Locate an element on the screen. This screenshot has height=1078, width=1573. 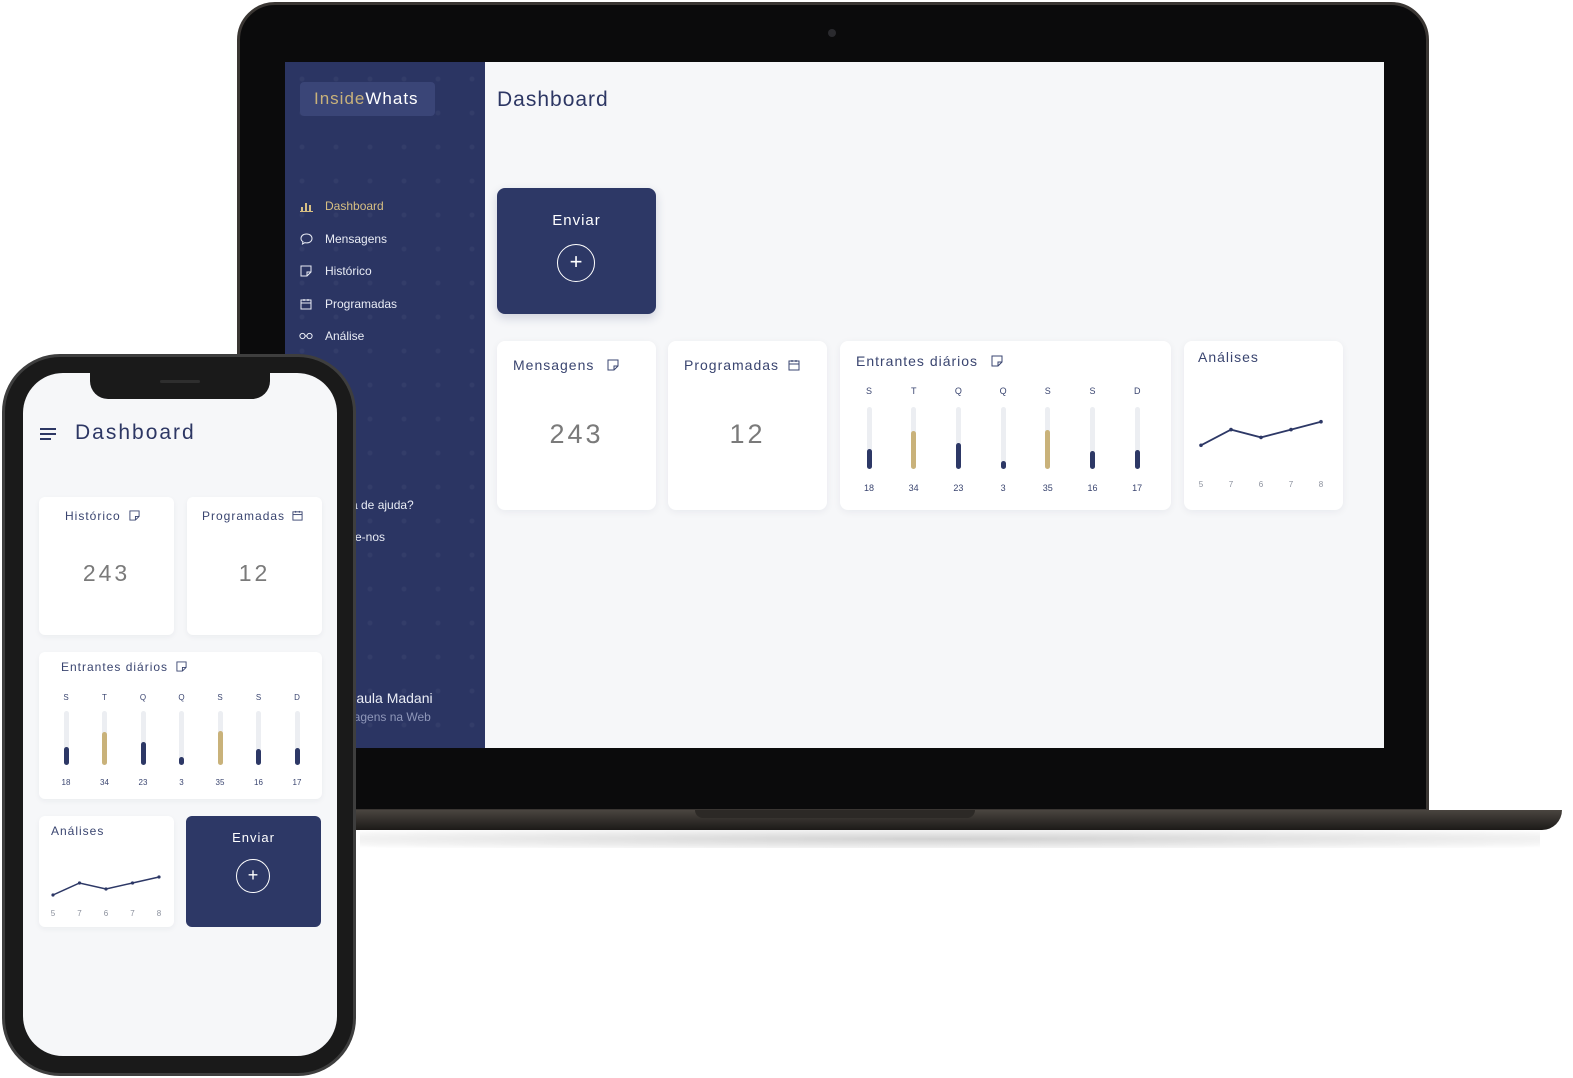
mensagens-card: Mensagens 243 is located at coordinates (576, 425).